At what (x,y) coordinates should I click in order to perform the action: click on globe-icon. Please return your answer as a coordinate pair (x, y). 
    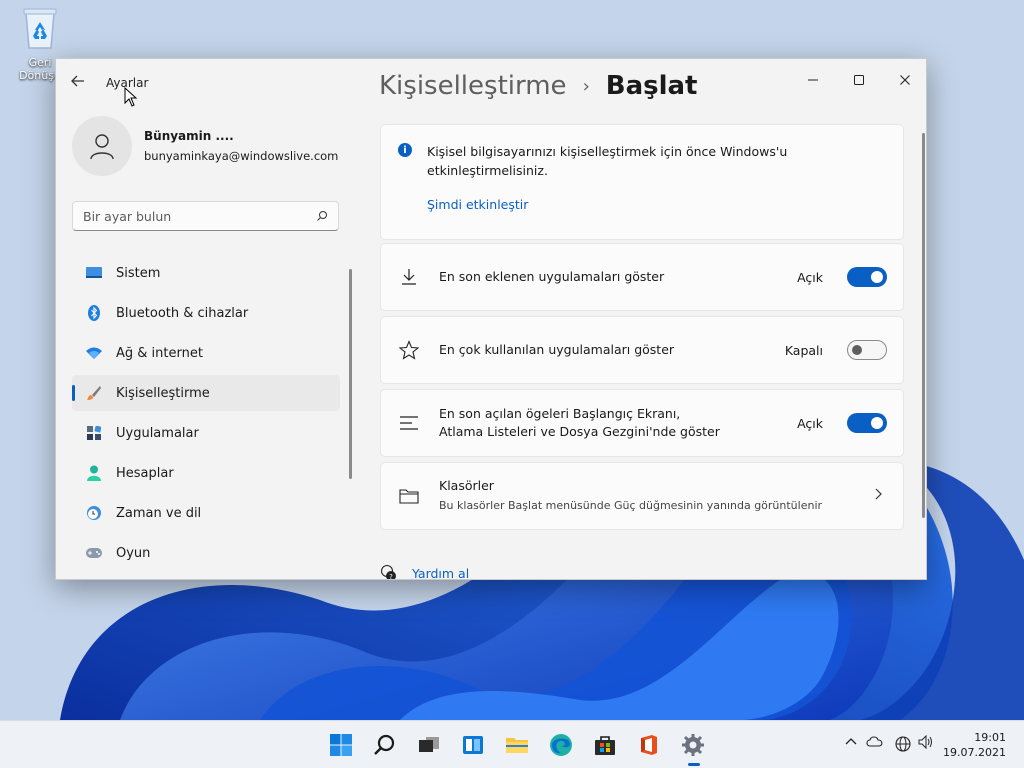
    Looking at the image, I should click on (903, 744).